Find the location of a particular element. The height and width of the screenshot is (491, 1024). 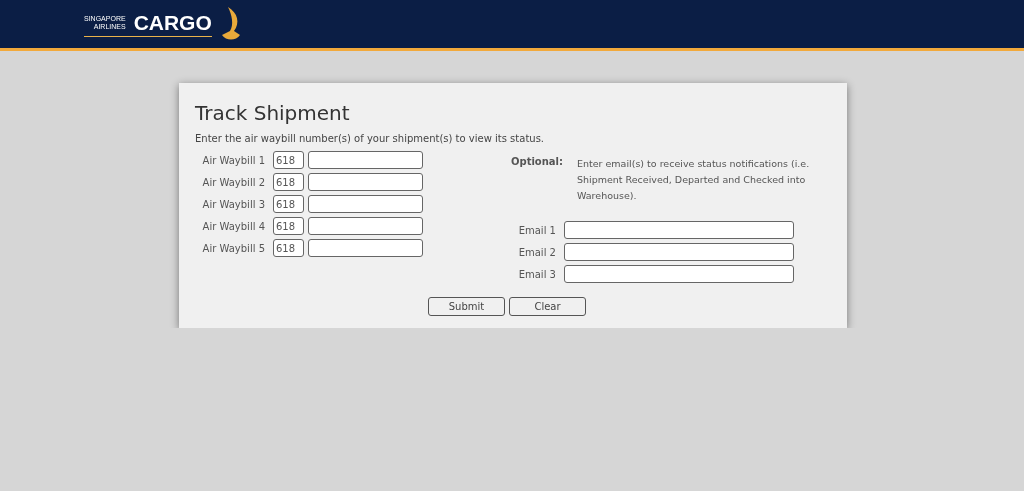

field-label: Air Waybill 3 is located at coordinates (233, 204).